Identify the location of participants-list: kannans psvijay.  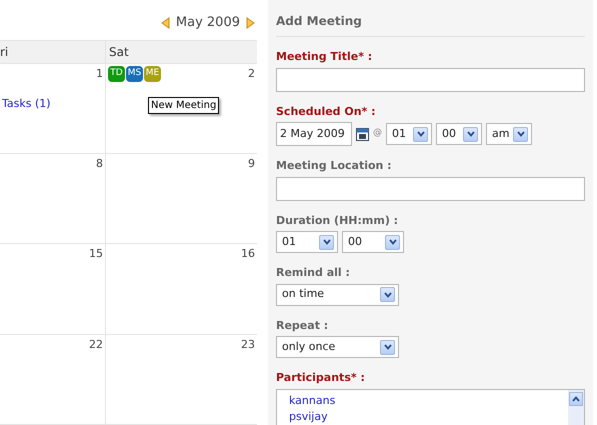
(430, 406).